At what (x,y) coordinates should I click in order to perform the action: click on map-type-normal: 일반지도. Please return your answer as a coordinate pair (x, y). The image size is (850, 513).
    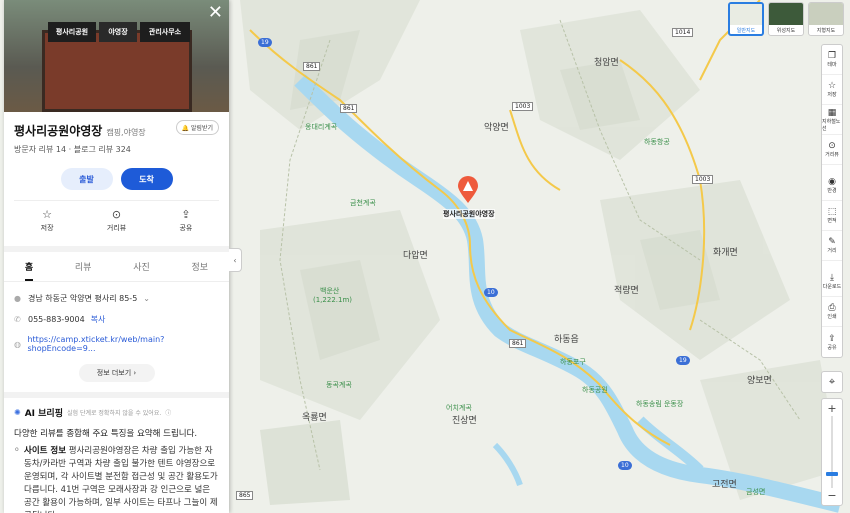
    Looking at the image, I should click on (746, 19).